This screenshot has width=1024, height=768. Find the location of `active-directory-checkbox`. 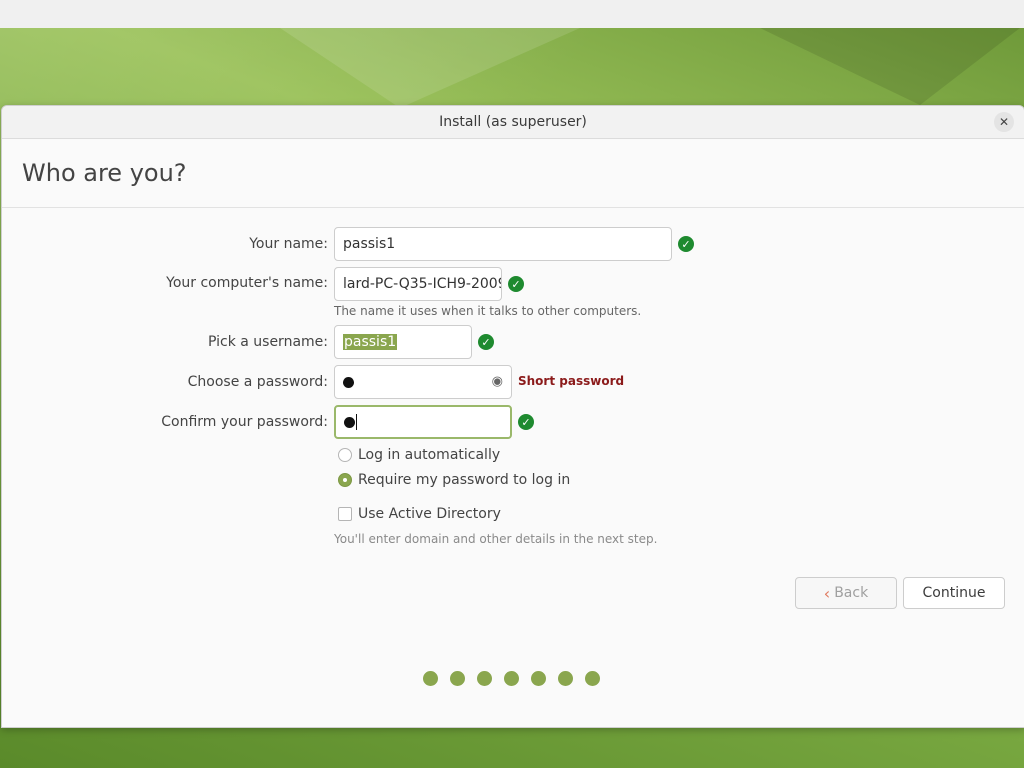

active-directory-checkbox is located at coordinates (345, 514).